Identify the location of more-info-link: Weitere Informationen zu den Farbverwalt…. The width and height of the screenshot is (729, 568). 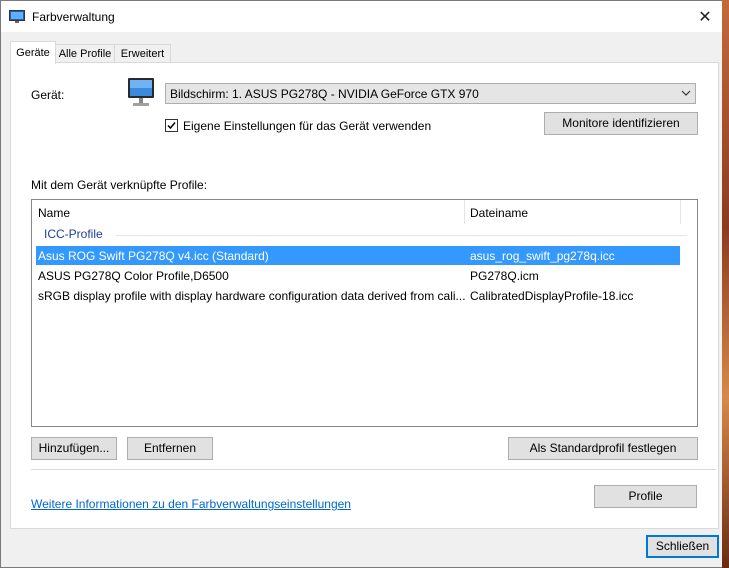
(191, 504).